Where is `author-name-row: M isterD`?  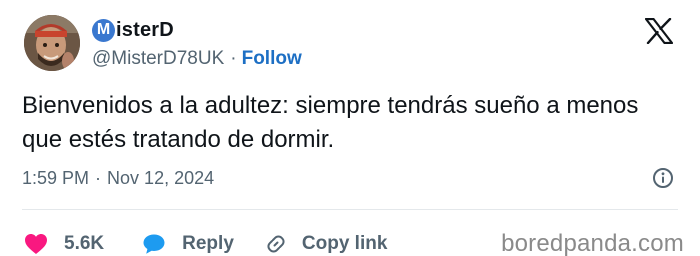 author-name-row: M isterD is located at coordinates (133, 30).